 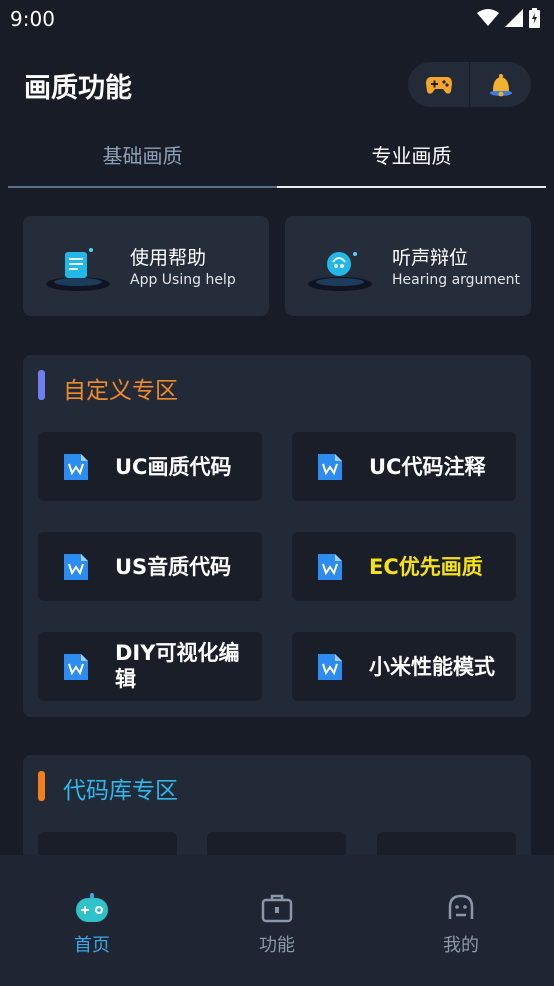 I want to click on help-card-subtitle: Hearing argument, so click(x=456, y=280).